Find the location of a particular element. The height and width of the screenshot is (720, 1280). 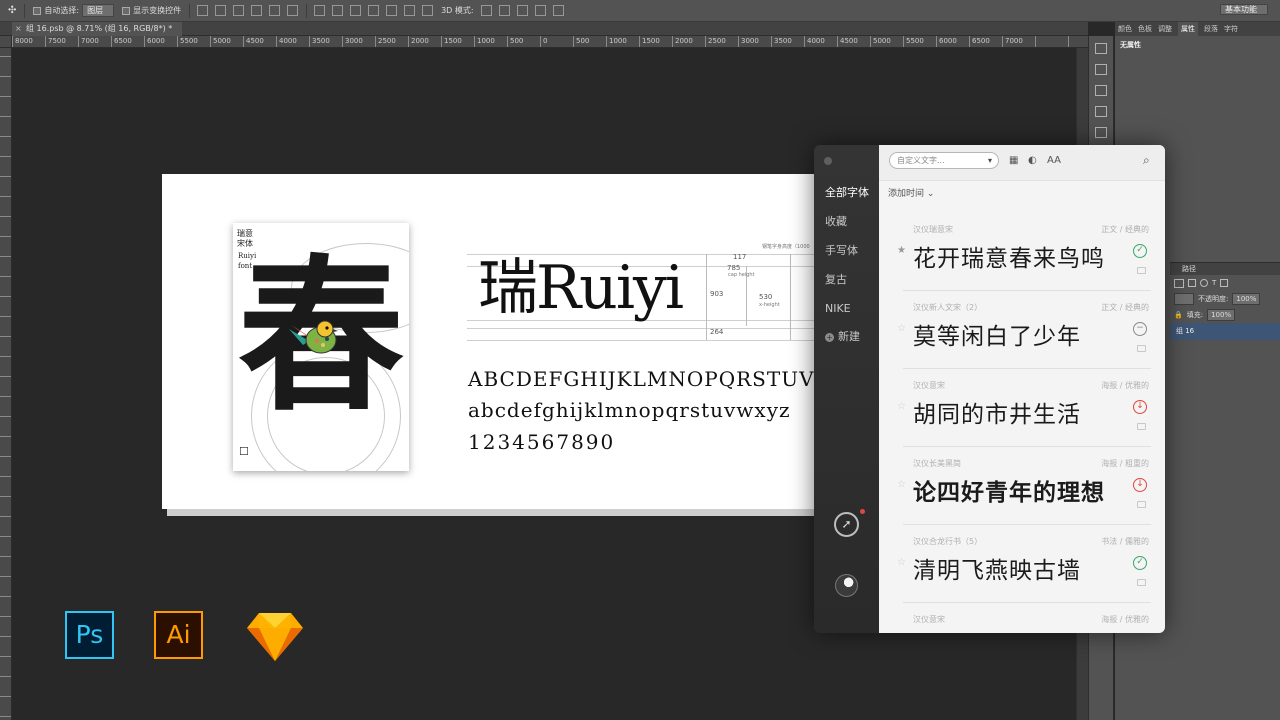

ruler-label: 7000 is located at coordinates (1014, 41).